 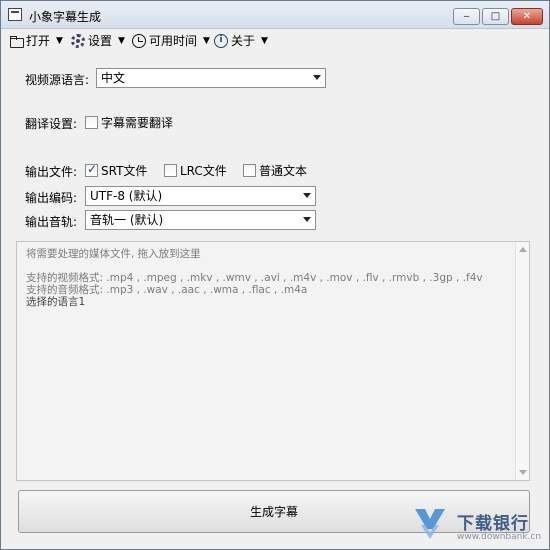 What do you see at coordinates (495, 16) in the screenshot?
I see `maximize-button: □` at bounding box center [495, 16].